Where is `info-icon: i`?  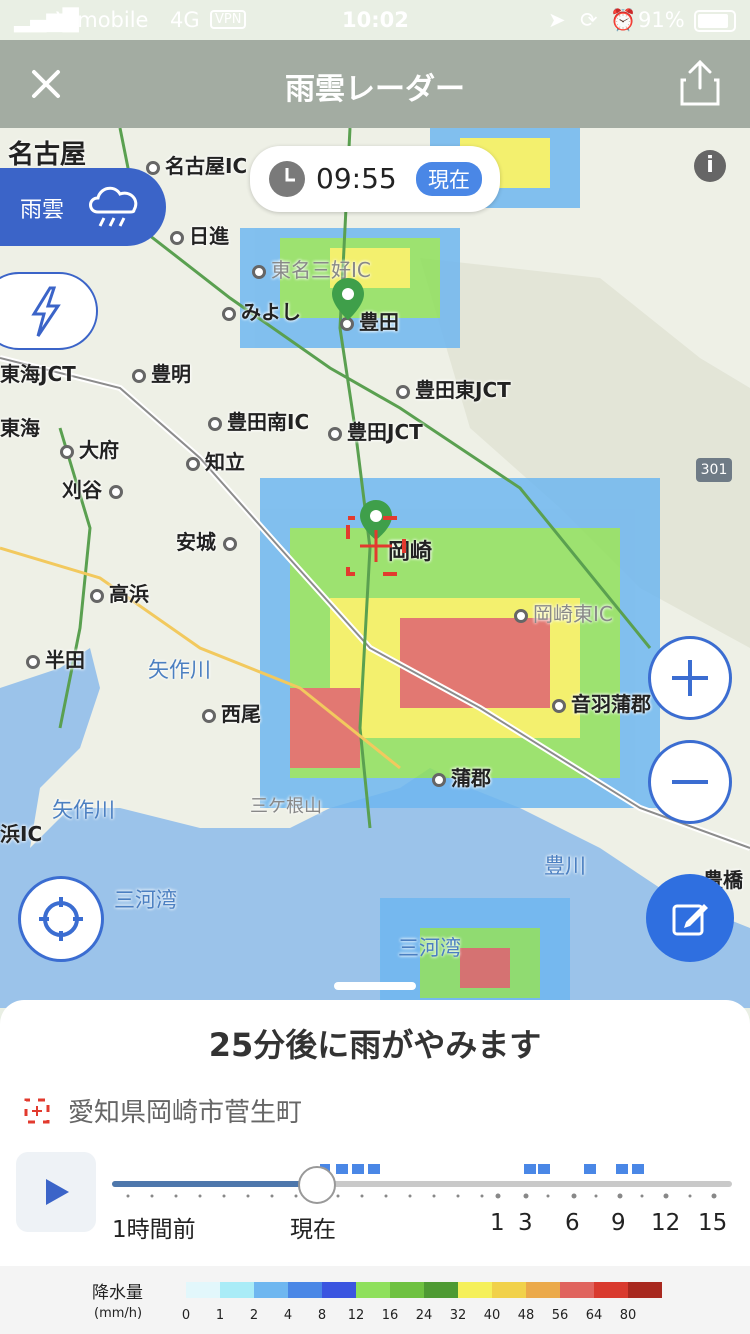 info-icon: i is located at coordinates (710, 166).